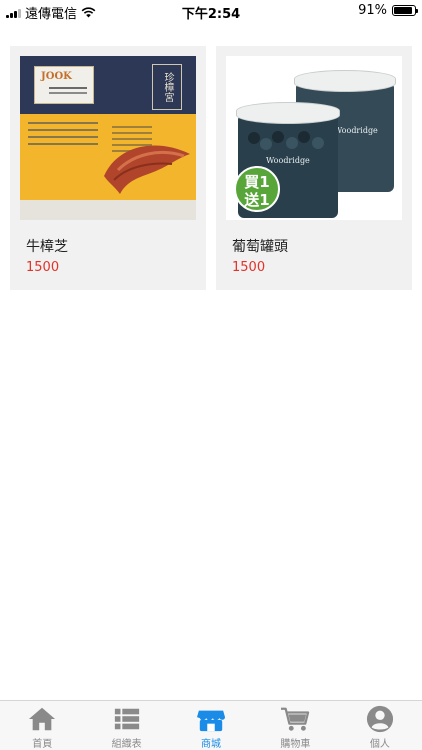 This screenshot has height=750, width=422. What do you see at coordinates (379, 744) in the screenshot?
I see `tab-label: 個人` at bounding box center [379, 744].